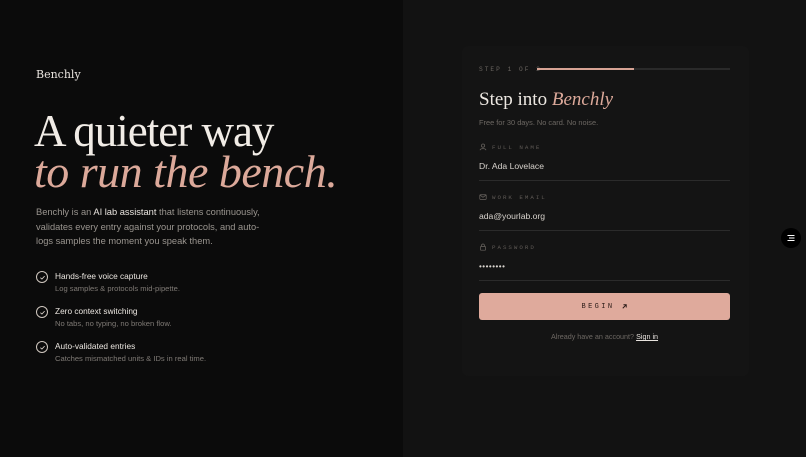 This screenshot has height=457, width=806. Describe the element at coordinates (117, 288) in the screenshot. I see `feature-desc: Log samples & protocols mid-pipette.` at that location.